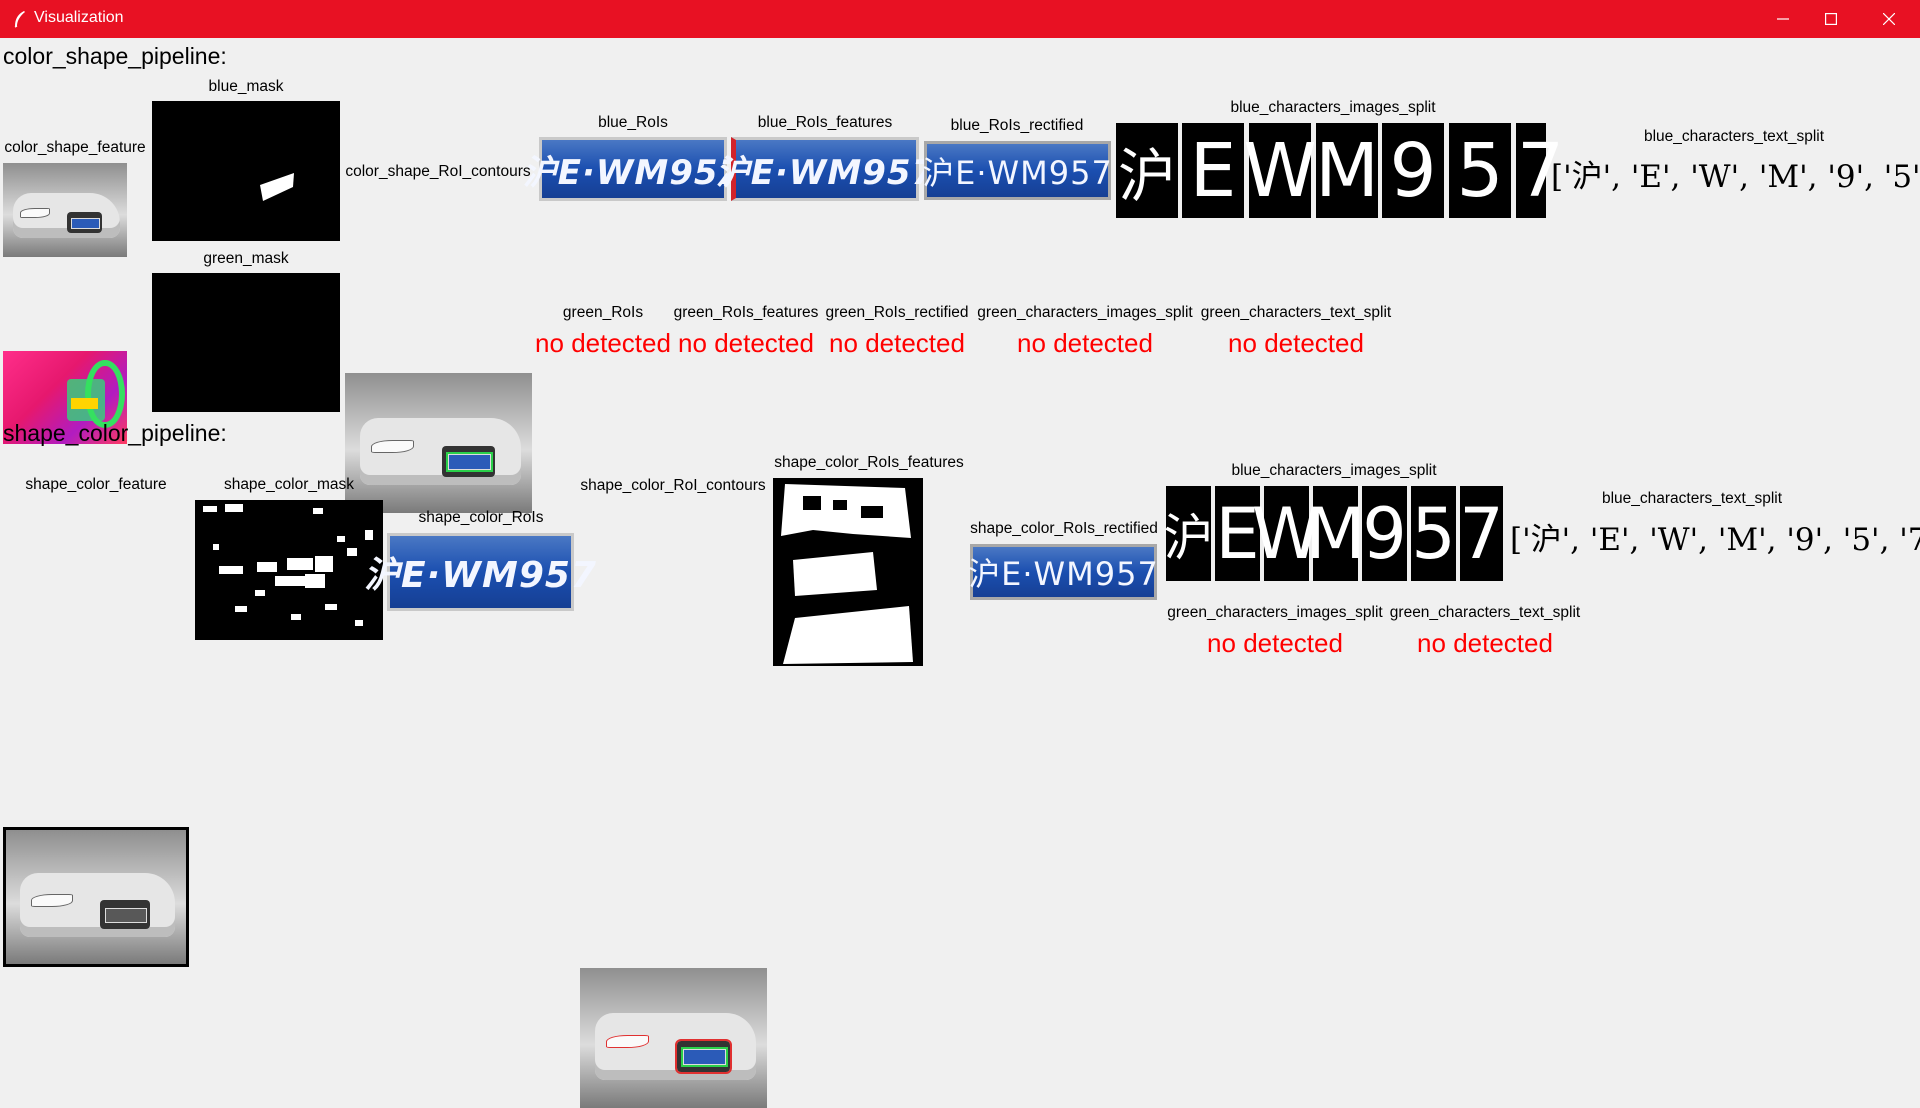  What do you see at coordinates (1085, 343) in the screenshot?
I see `green-characters-images-no-detected: no detected` at bounding box center [1085, 343].